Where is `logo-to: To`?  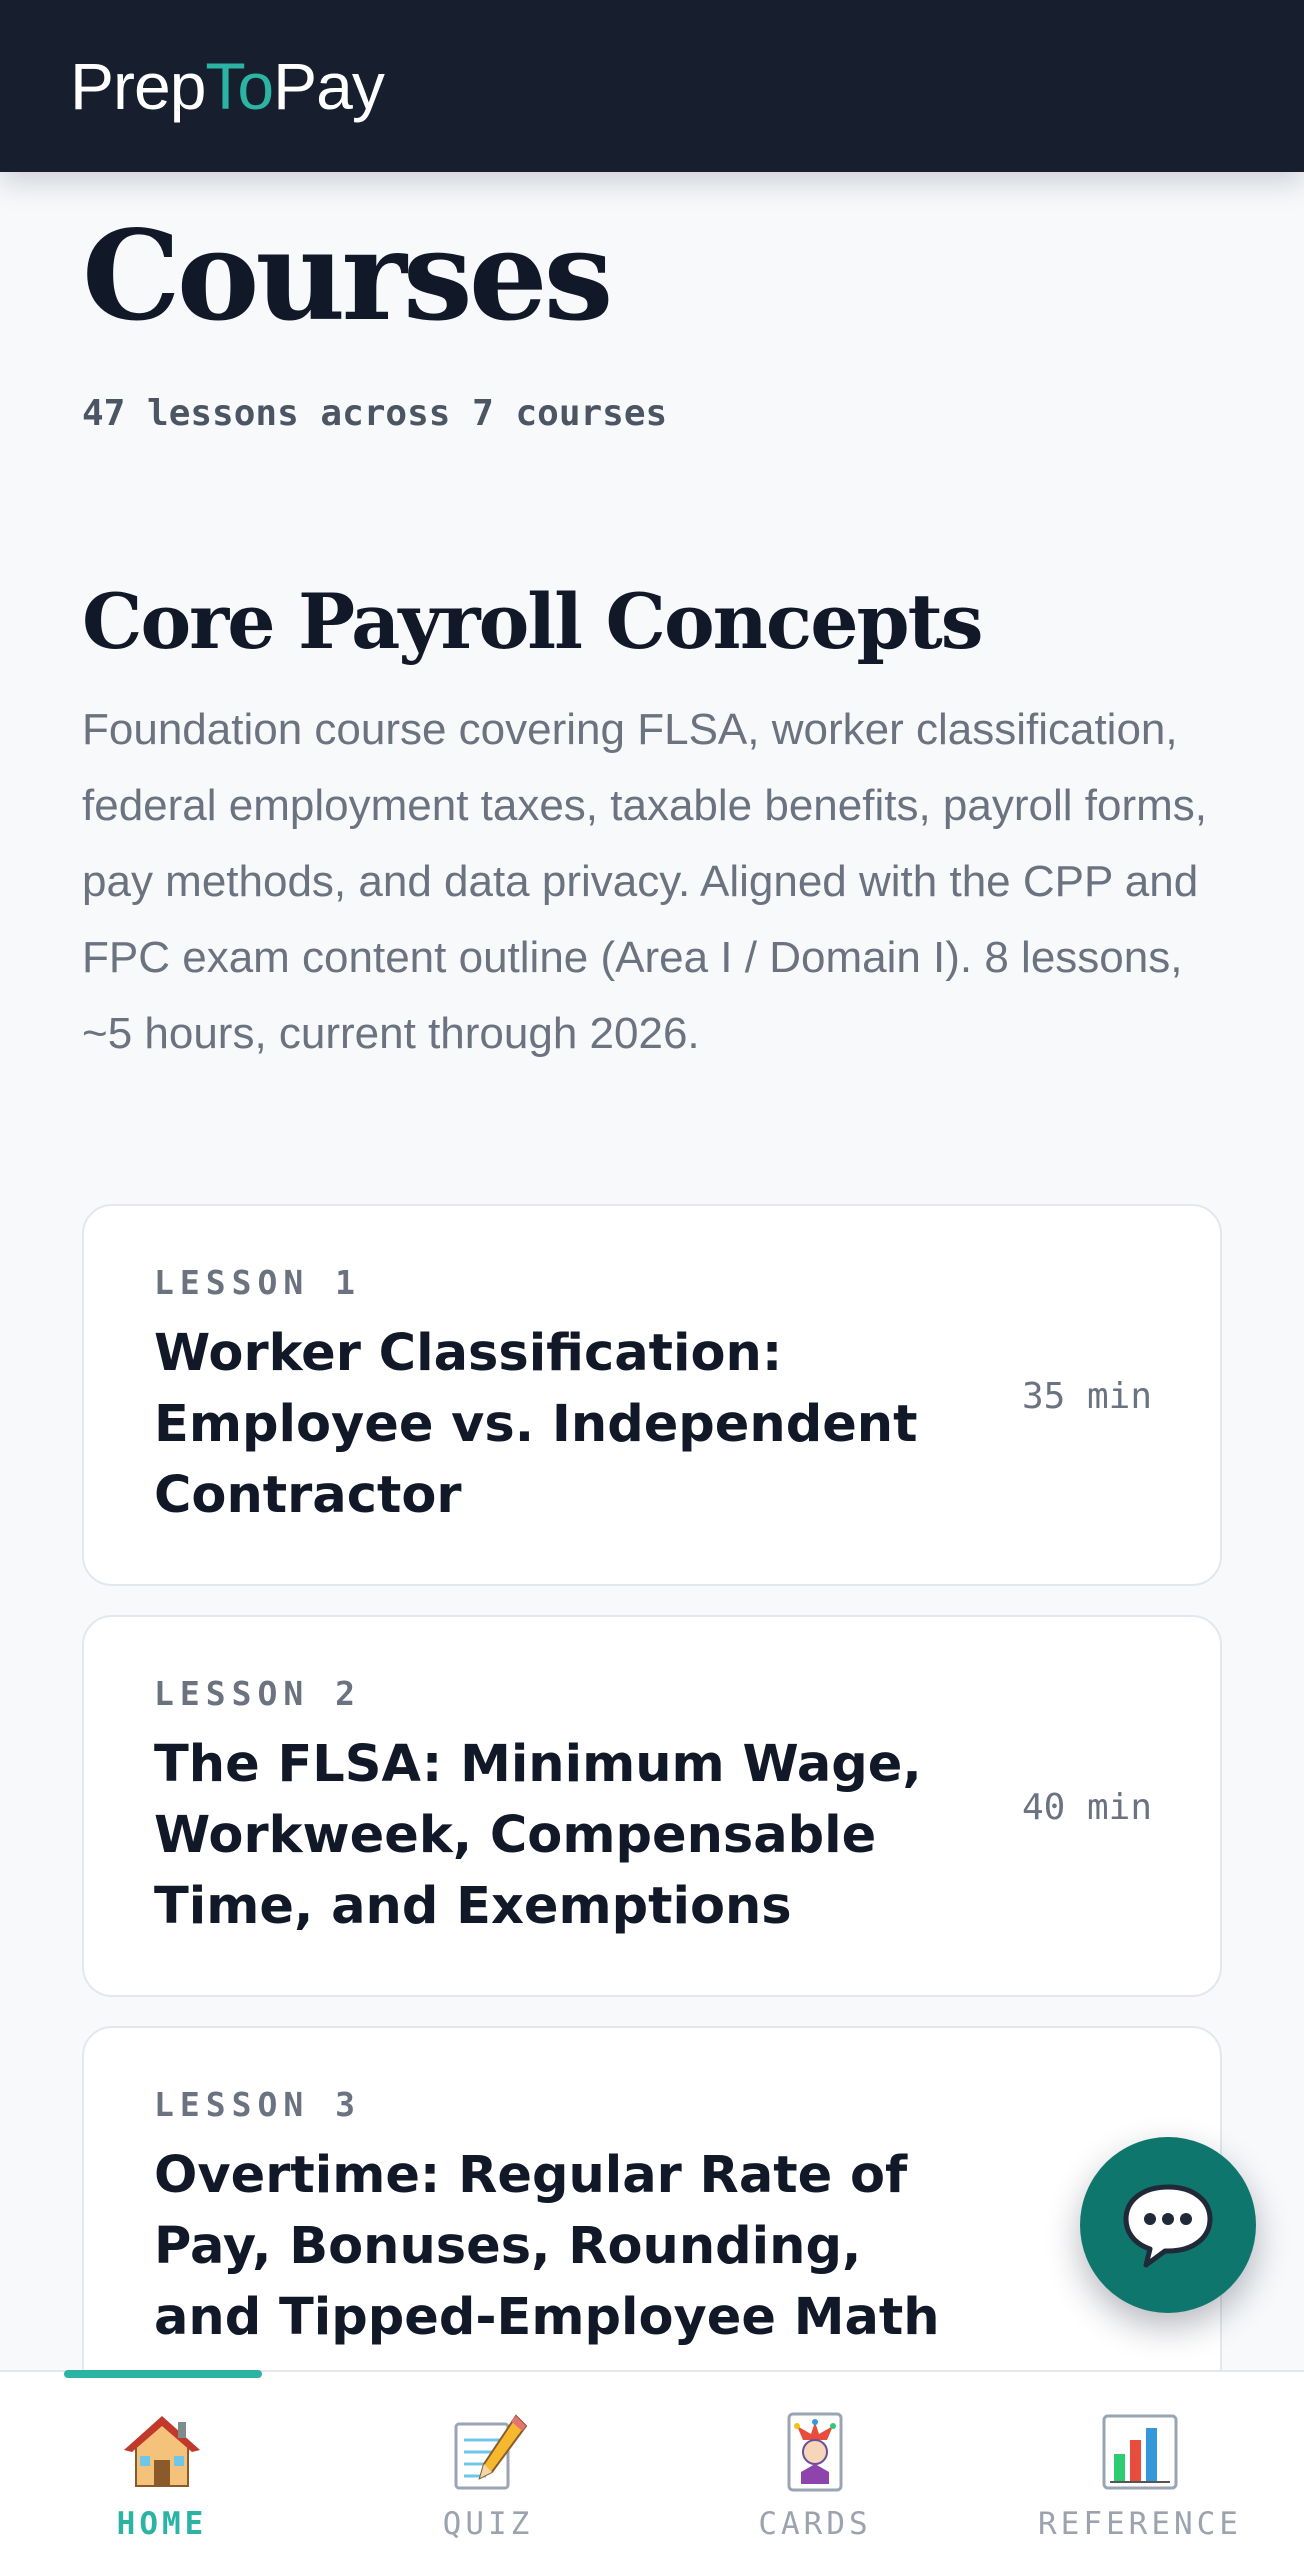
logo-to: To is located at coordinates (239, 86).